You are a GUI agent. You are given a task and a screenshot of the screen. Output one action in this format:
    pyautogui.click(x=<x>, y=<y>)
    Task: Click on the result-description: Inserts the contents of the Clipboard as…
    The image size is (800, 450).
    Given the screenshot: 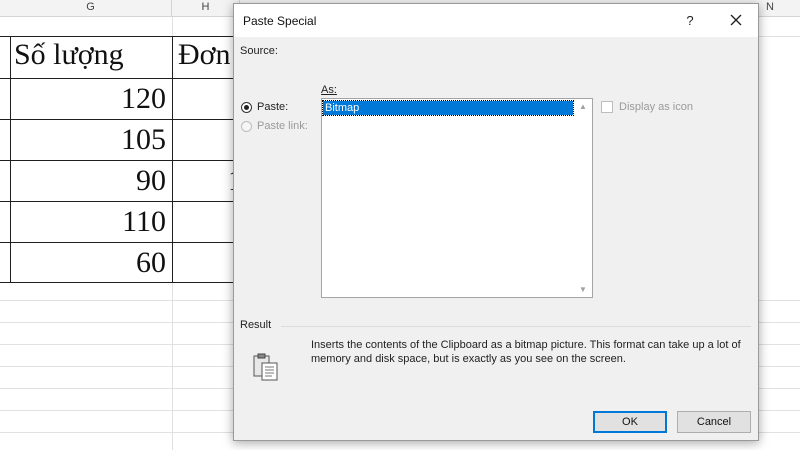 What is the action you would take?
    pyautogui.click(x=526, y=352)
    